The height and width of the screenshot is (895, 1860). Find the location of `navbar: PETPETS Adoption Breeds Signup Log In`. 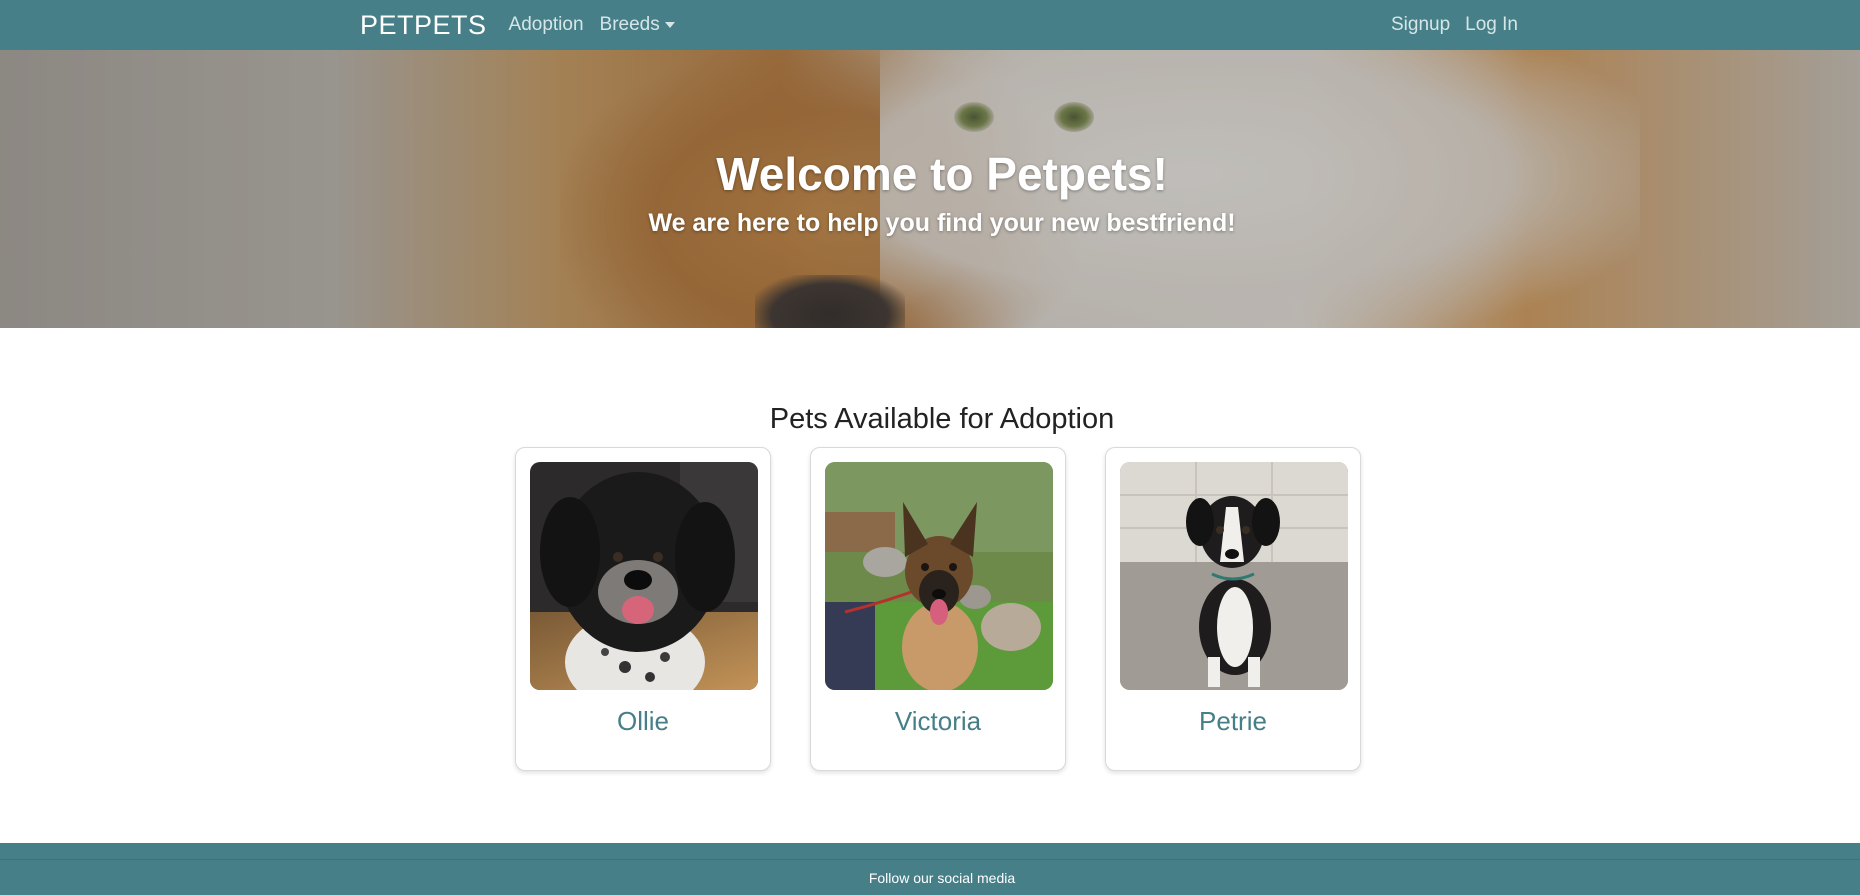

navbar: PETPETS Adoption Breeds Signup Log In is located at coordinates (930, 25).